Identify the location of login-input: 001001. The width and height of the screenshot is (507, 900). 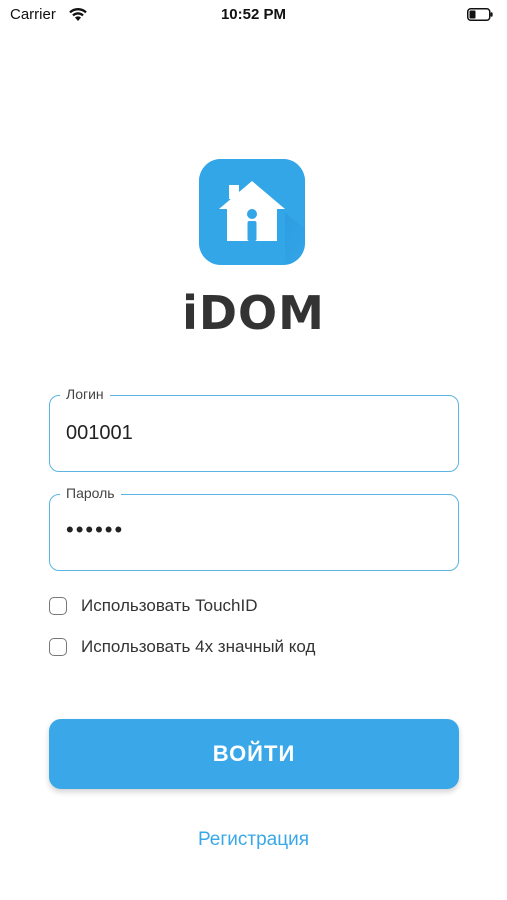
(99, 433).